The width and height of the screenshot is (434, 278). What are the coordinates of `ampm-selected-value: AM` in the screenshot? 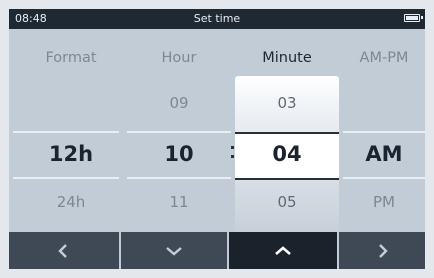 It's located at (379, 154).